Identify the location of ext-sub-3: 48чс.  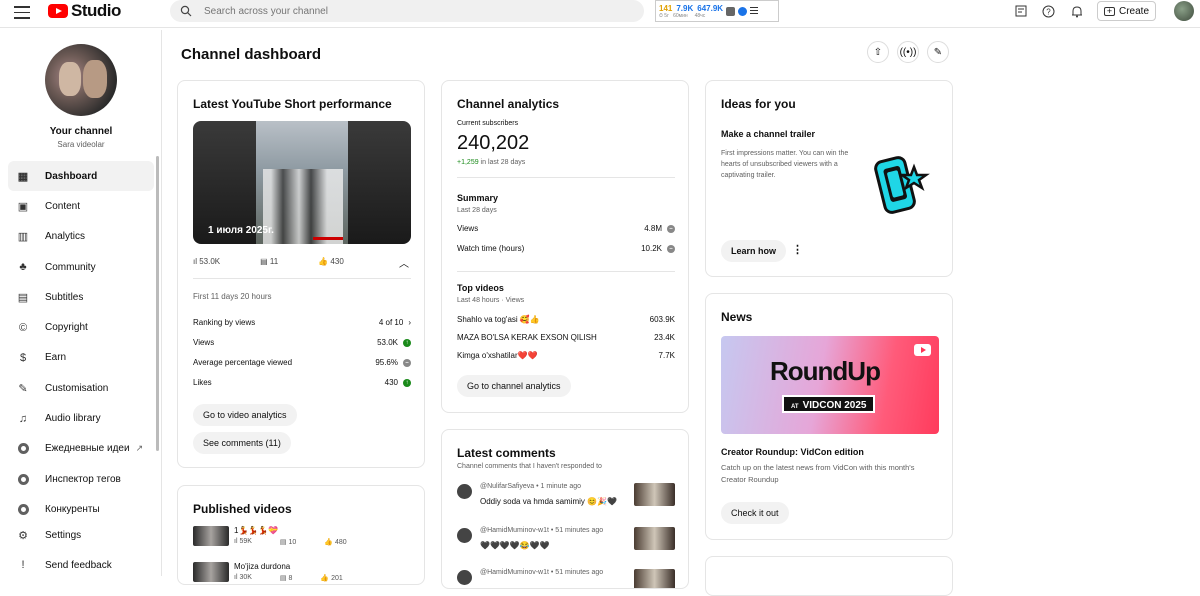
(700, 15).